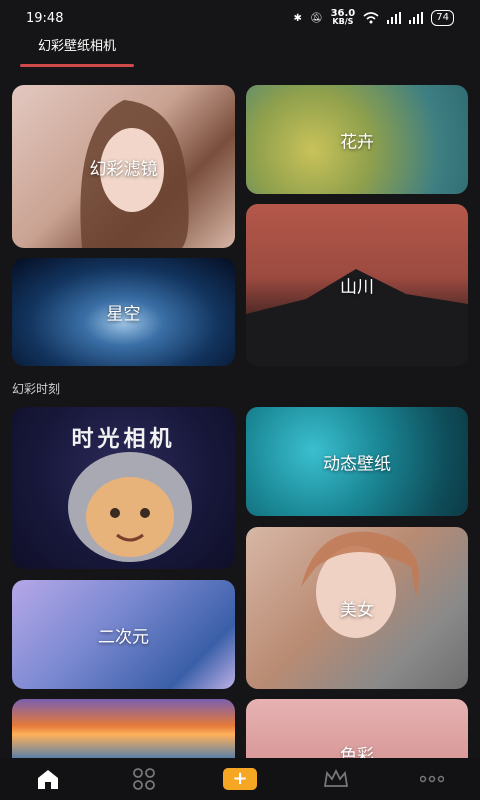  I want to click on grid-icon, so click(144, 779).